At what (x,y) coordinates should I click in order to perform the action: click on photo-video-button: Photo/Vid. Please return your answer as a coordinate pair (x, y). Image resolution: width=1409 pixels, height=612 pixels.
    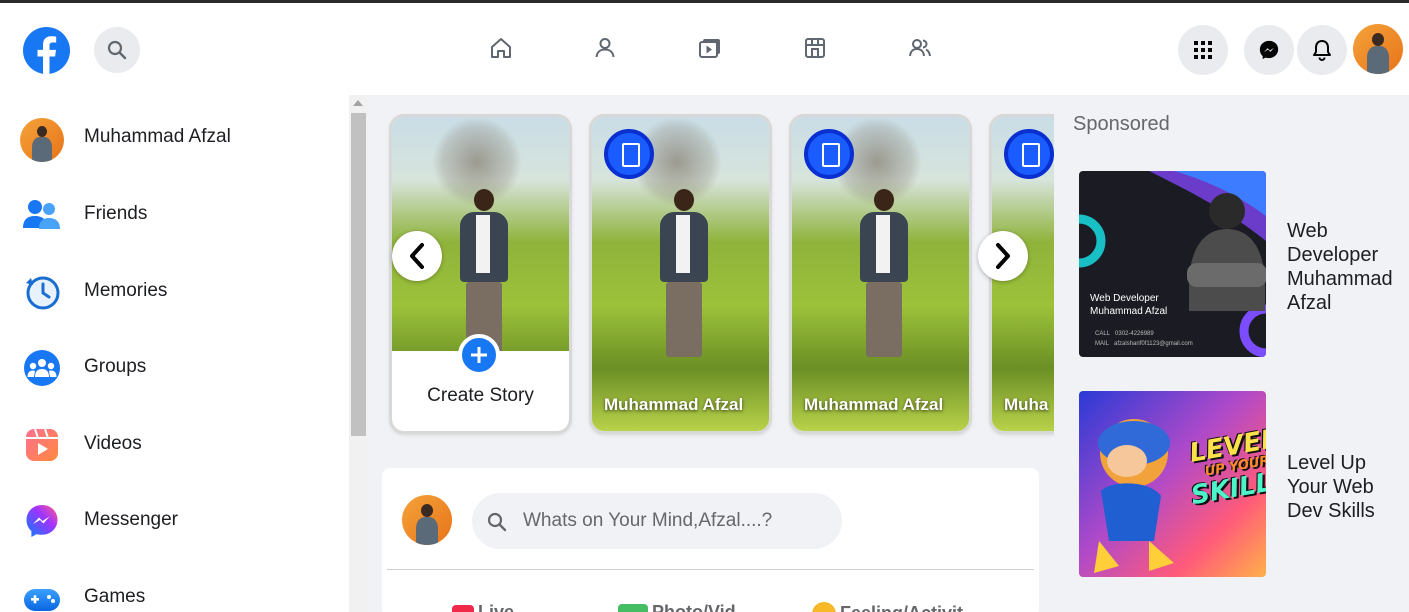
    Looking at the image, I should click on (677, 607).